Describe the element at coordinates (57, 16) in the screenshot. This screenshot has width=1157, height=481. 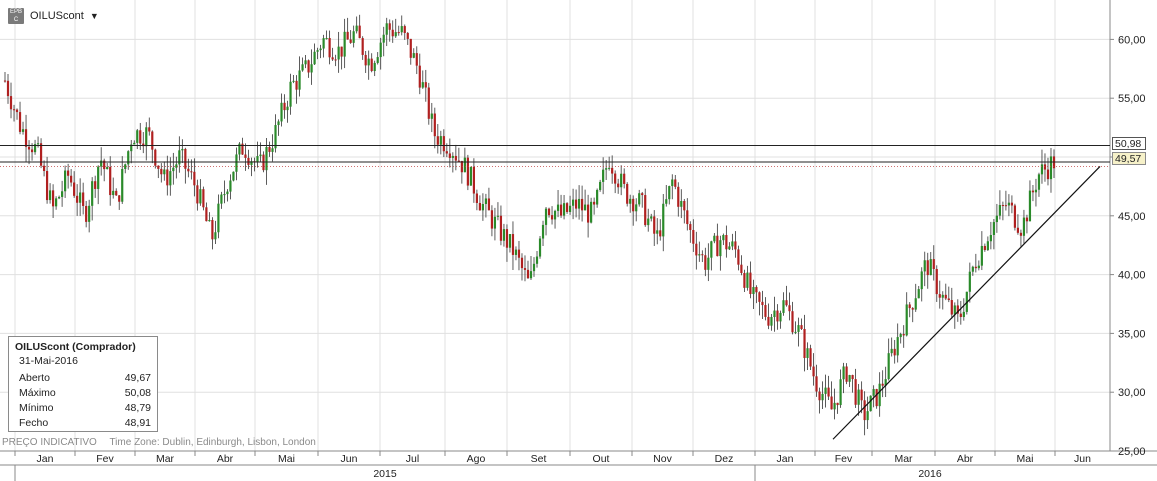
I see `symbol-name: OILUScont` at that location.